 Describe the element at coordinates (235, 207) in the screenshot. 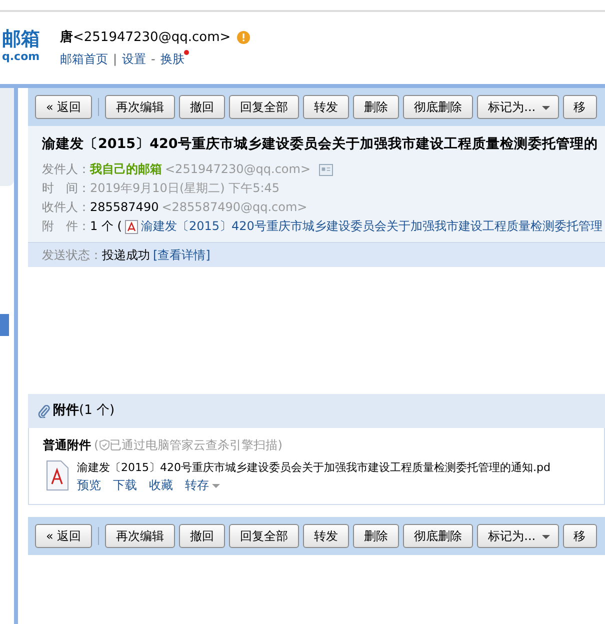

I see `recipient-address: <285587490@qq.com>` at that location.